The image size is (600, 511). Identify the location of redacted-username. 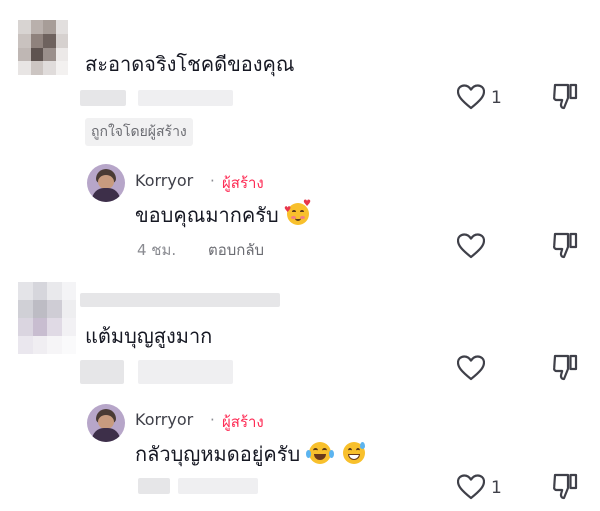
(180, 300).